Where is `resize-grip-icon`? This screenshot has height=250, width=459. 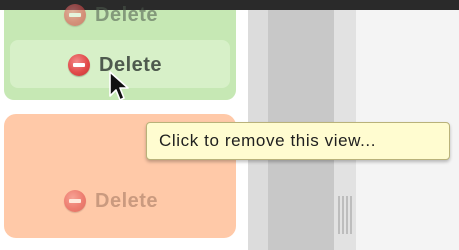 resize-grip-icon is located at coordinates (345, 215).